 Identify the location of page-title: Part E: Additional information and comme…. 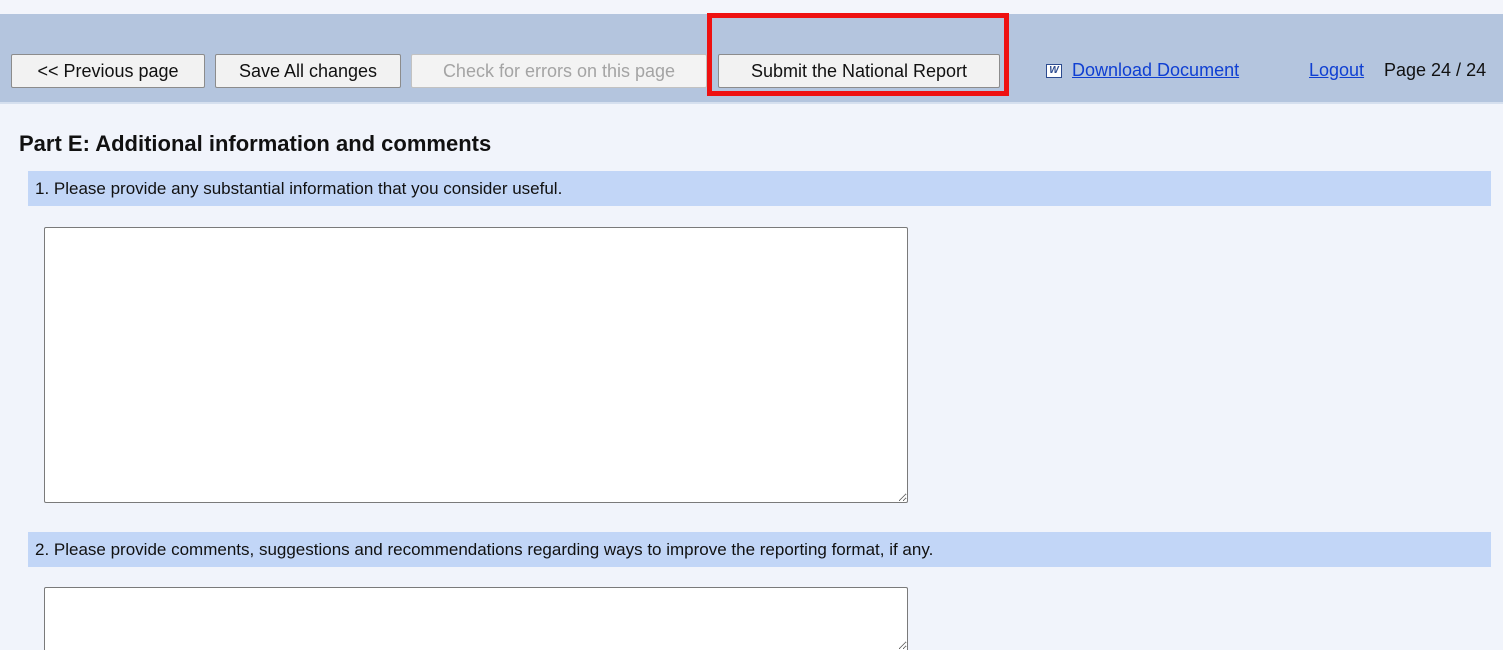
(255, 143).